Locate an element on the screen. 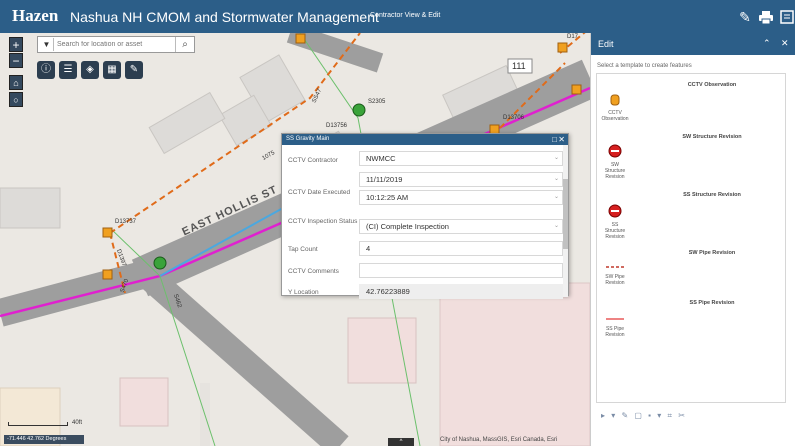 The width and height of the screenshot is (795, 446). zoom-in-button: + is located at coordinates (16, 44).